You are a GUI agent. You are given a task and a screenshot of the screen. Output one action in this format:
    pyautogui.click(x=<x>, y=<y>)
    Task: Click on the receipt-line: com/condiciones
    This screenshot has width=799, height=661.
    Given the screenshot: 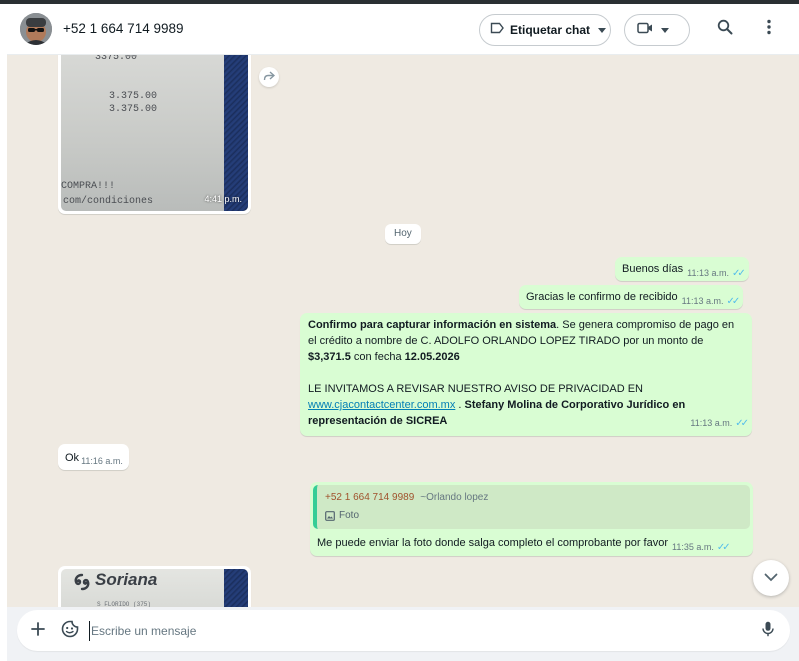 What is the action you would take?
    pyautogui.click(x=108, y=201)
    